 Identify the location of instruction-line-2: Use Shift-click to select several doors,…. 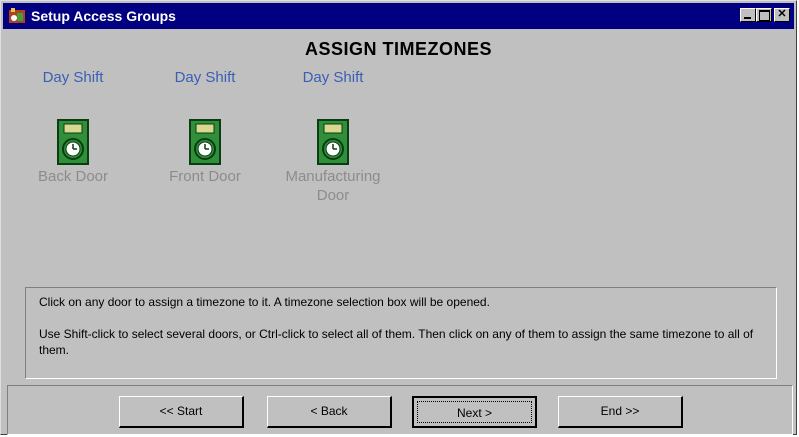
(396, 342).